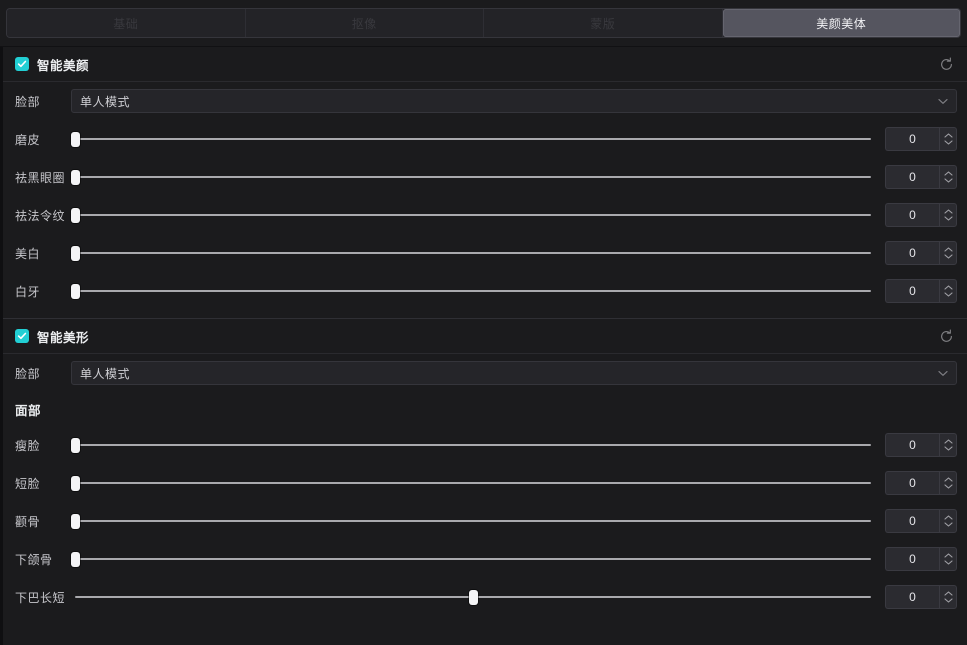  Describe the element at coordinates (948, 521) in the screenshot. I see `stepper-cheekbones-arrows` at that location.